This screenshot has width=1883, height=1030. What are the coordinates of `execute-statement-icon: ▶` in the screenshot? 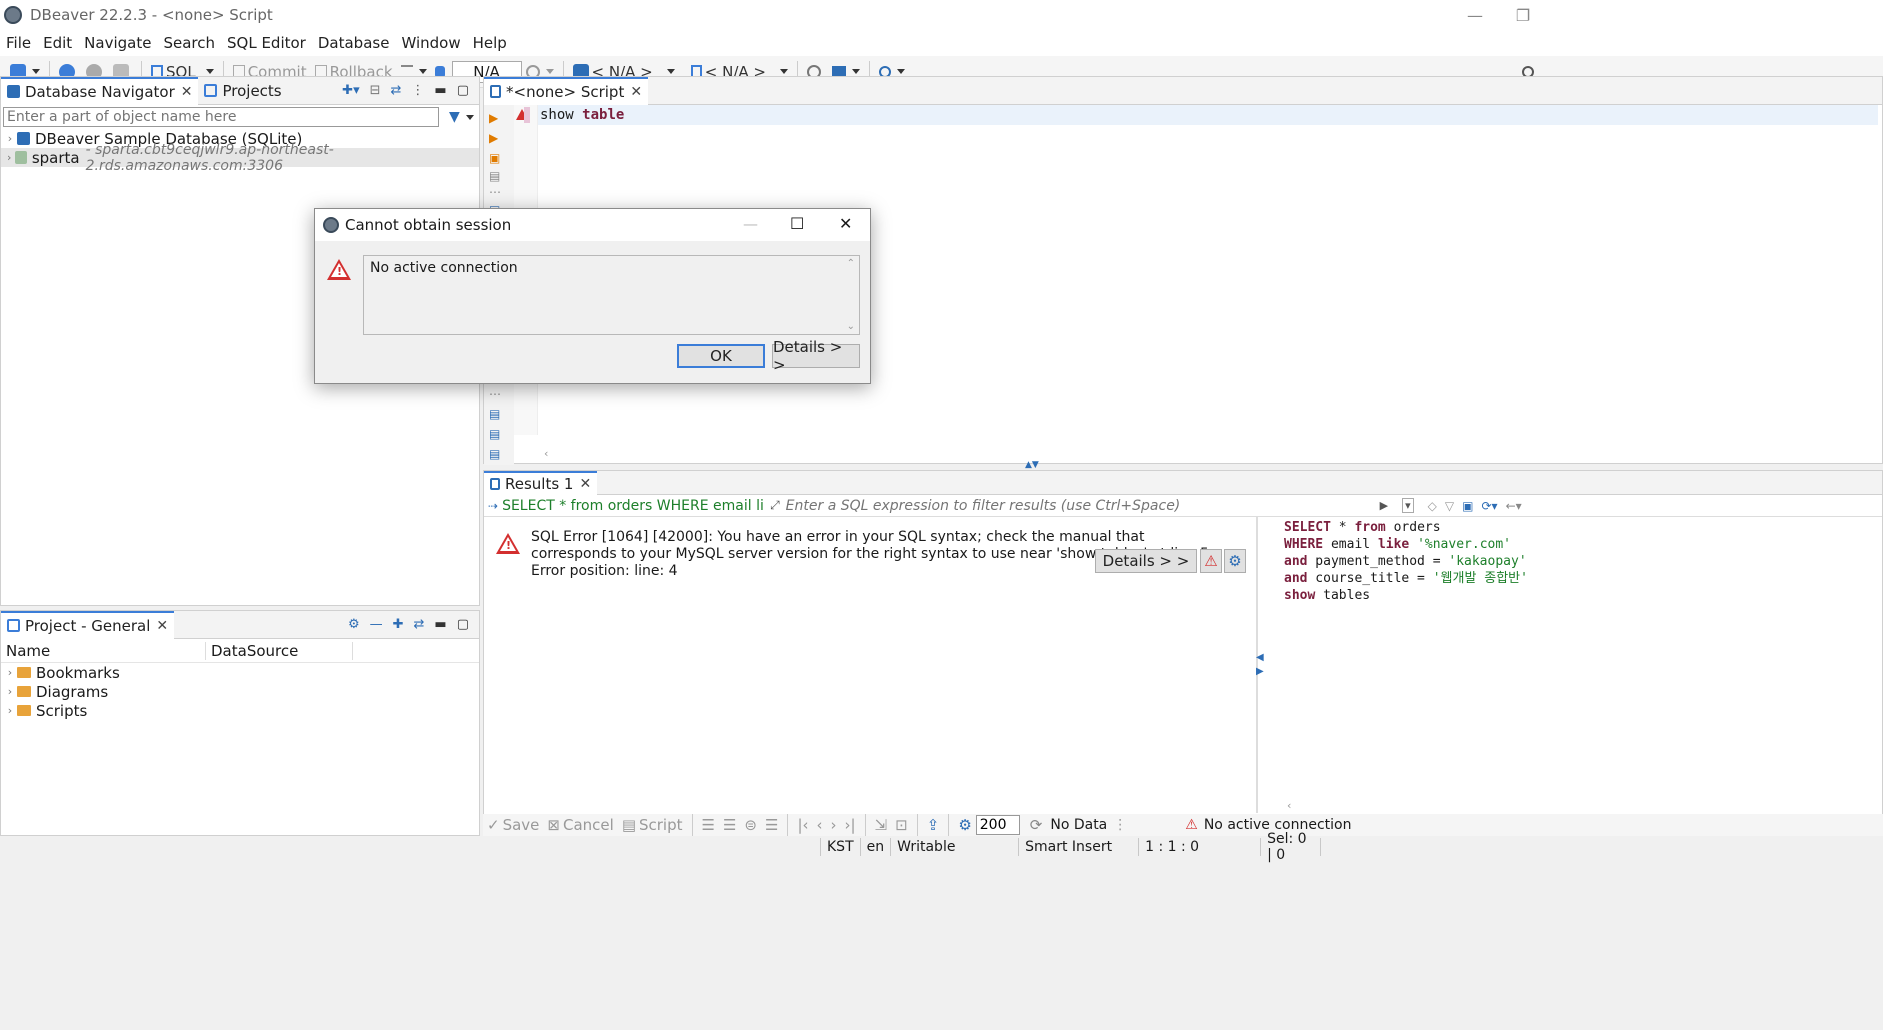 It's located at (501, 118).